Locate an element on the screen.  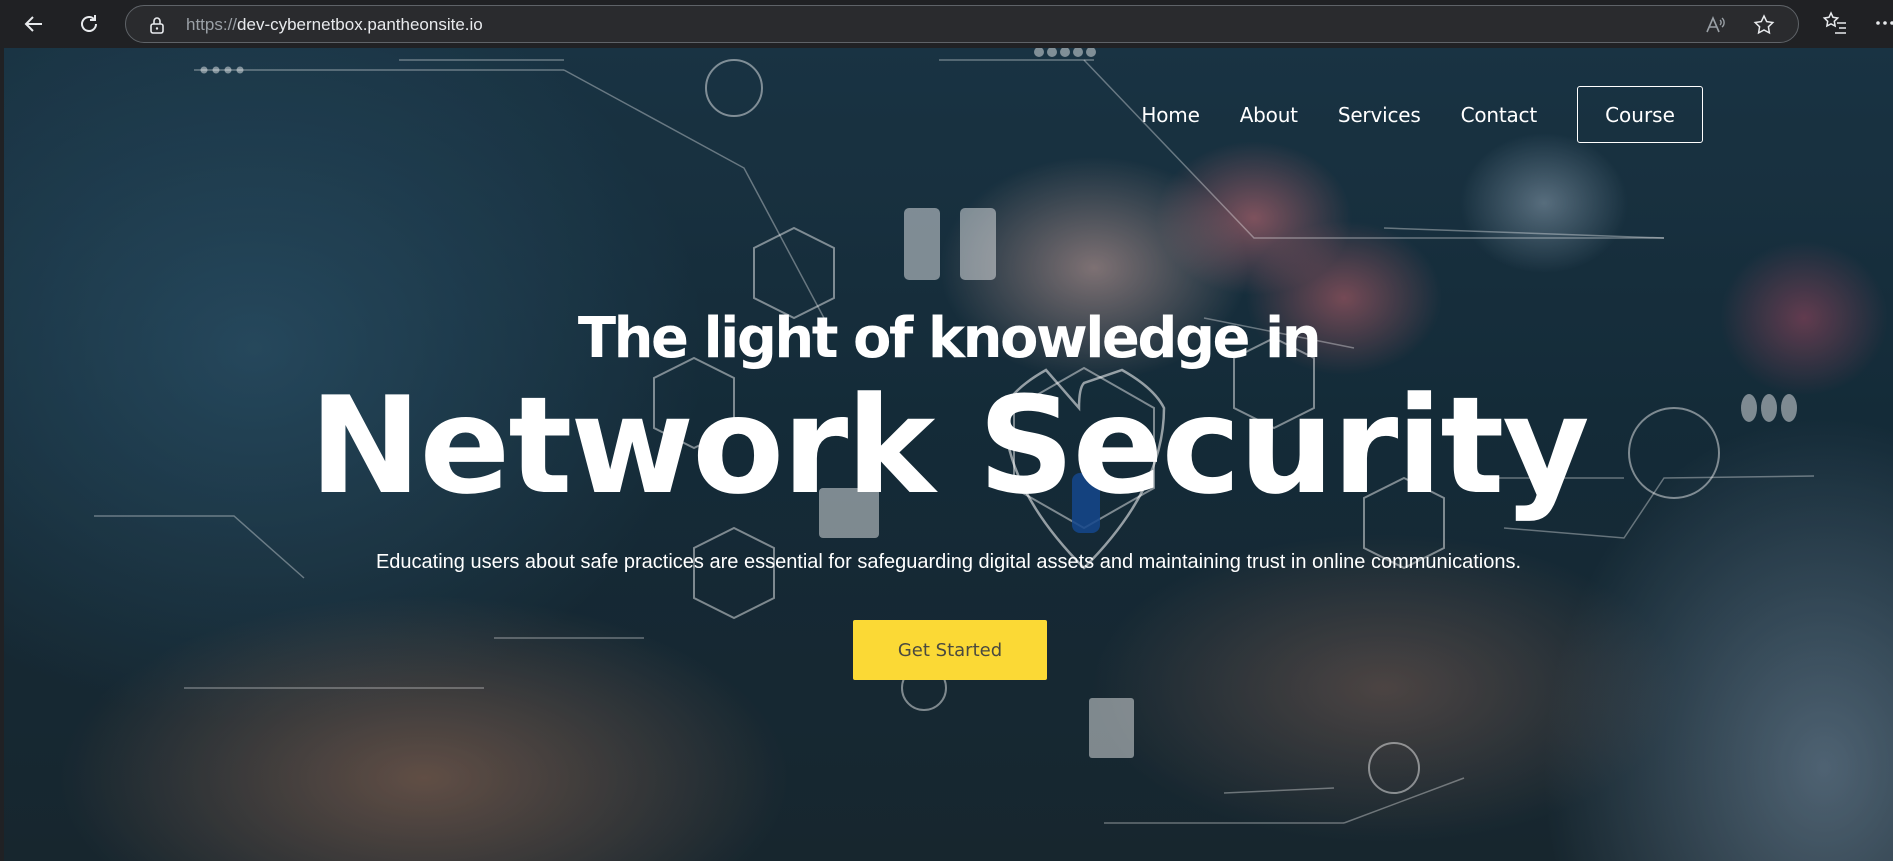
hero-heading-line1: The light of knowledge in is located at coordinates (949, 338).